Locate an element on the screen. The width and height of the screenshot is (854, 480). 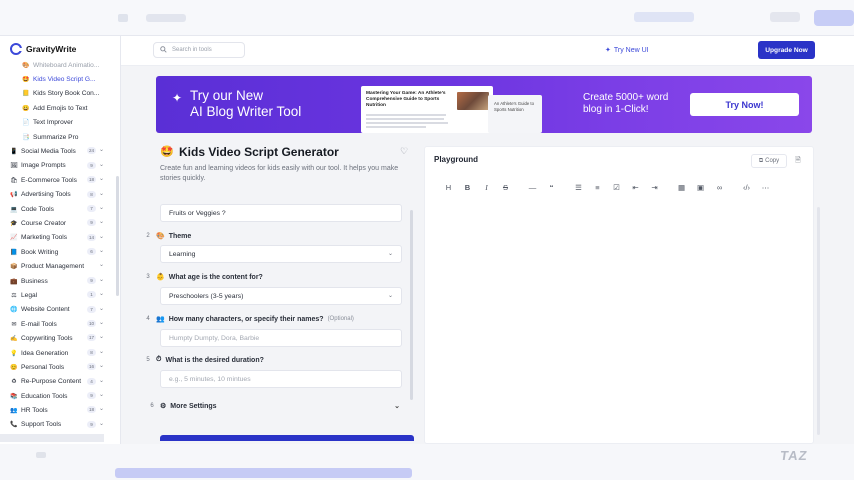
copy-button: ⧉ Copy is located at coordinates (769, 161).